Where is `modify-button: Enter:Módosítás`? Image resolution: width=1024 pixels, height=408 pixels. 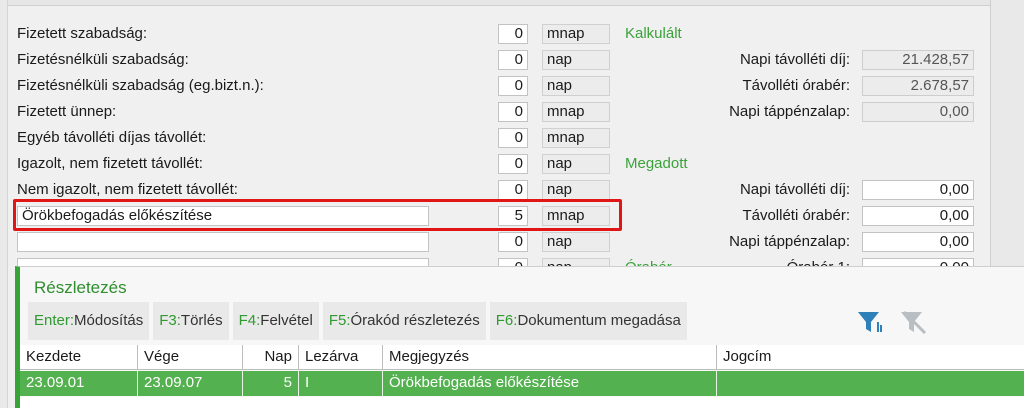 modify-button: Enter:Módosítás is located at coordinates (89, 321).